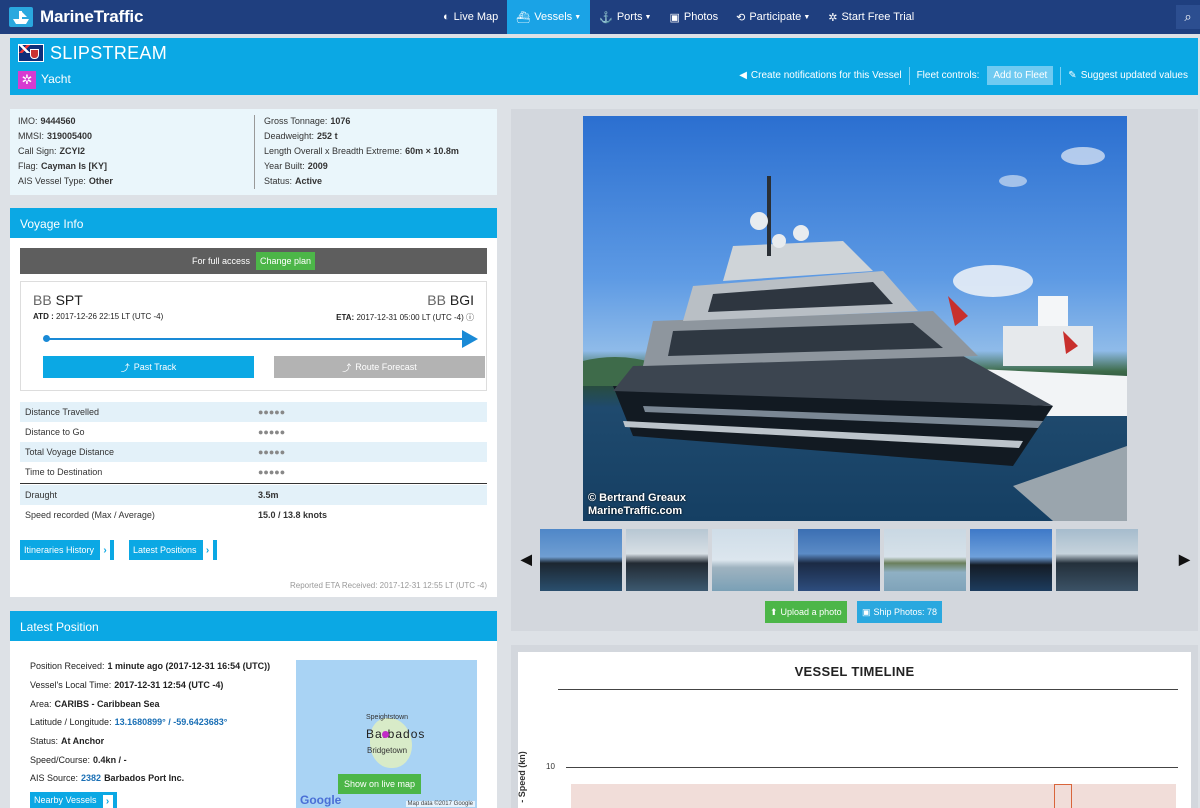  What do you see at coordinates (52, 181) in the screenshot?
I see `particular-label: AIS Vessel Type:` at bounding box center [52, 181].